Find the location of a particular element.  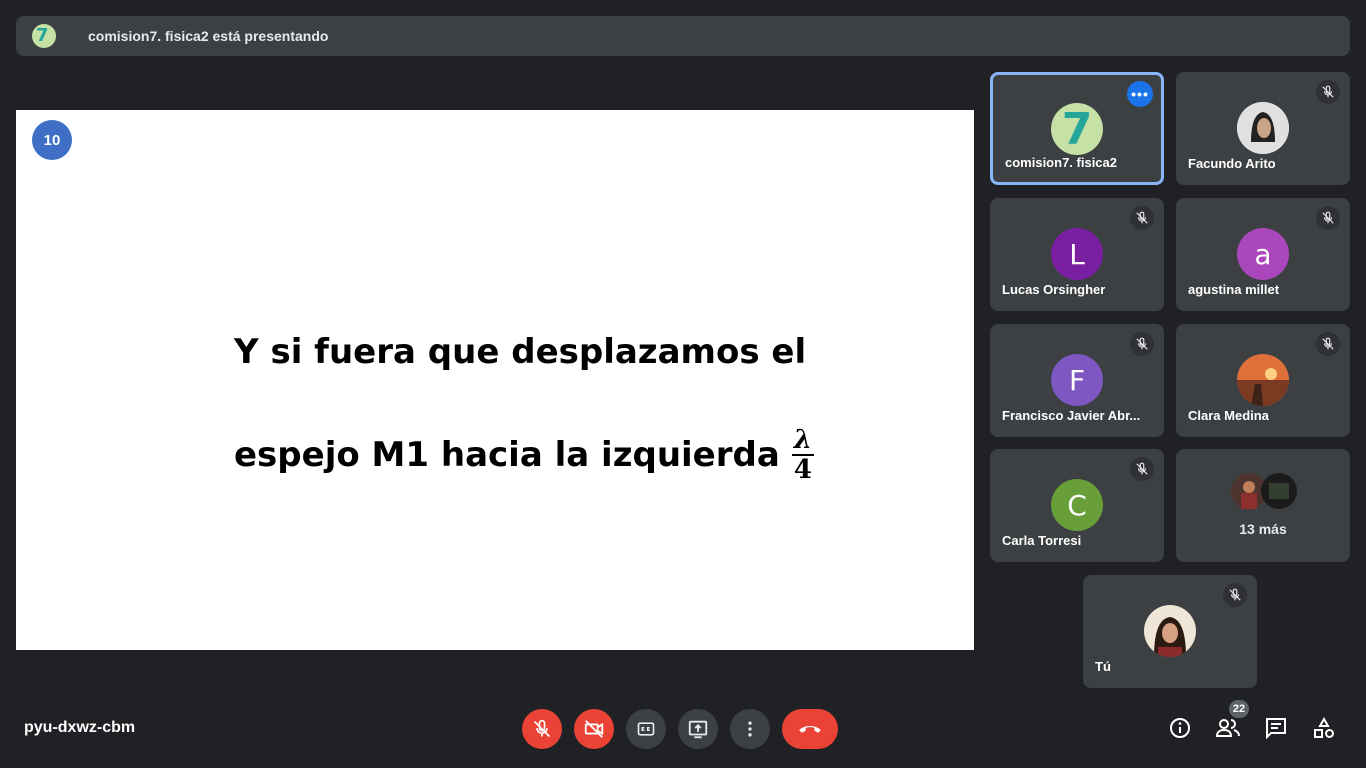

participant-tile-carla: C Carla Torresi is located at coordinates (1077, 505).